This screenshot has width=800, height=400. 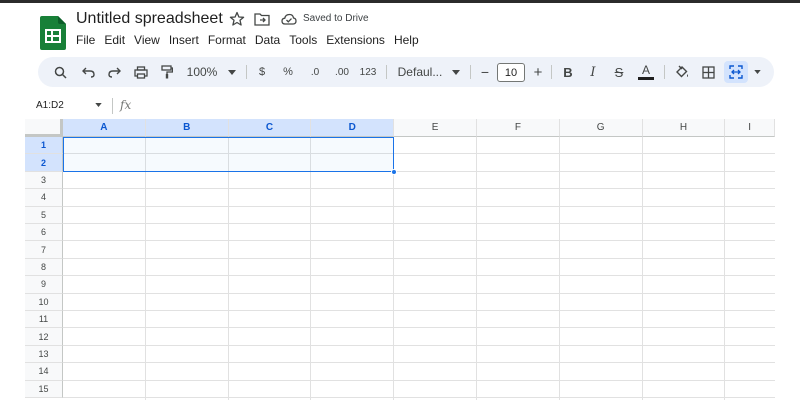 I want to click on menu-edit: Edit, so click(x=114, y=41).